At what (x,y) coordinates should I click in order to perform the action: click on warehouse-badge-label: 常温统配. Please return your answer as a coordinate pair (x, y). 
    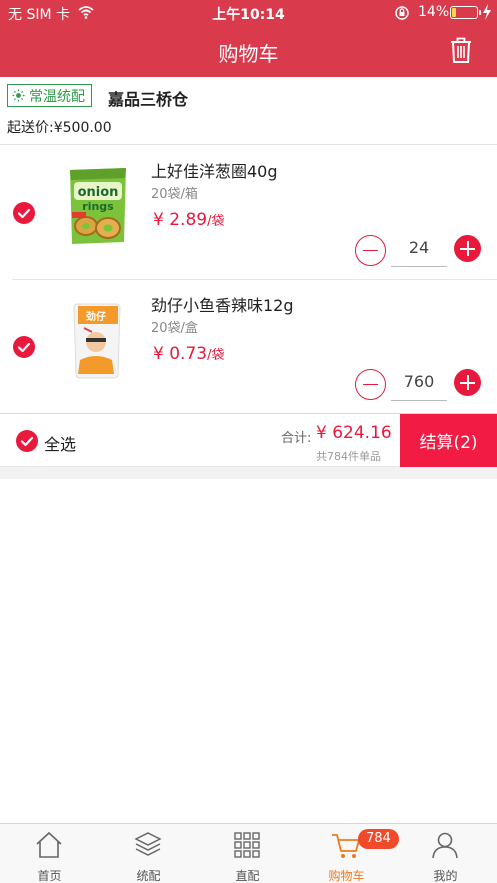
    Looking at the image, I should click on (57, 96).